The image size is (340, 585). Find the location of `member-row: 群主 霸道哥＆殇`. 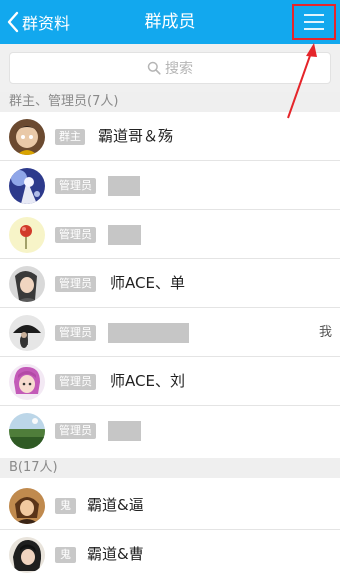

member-row: 群主 霸道哥＆殇 is located at coordinates (170, 136).